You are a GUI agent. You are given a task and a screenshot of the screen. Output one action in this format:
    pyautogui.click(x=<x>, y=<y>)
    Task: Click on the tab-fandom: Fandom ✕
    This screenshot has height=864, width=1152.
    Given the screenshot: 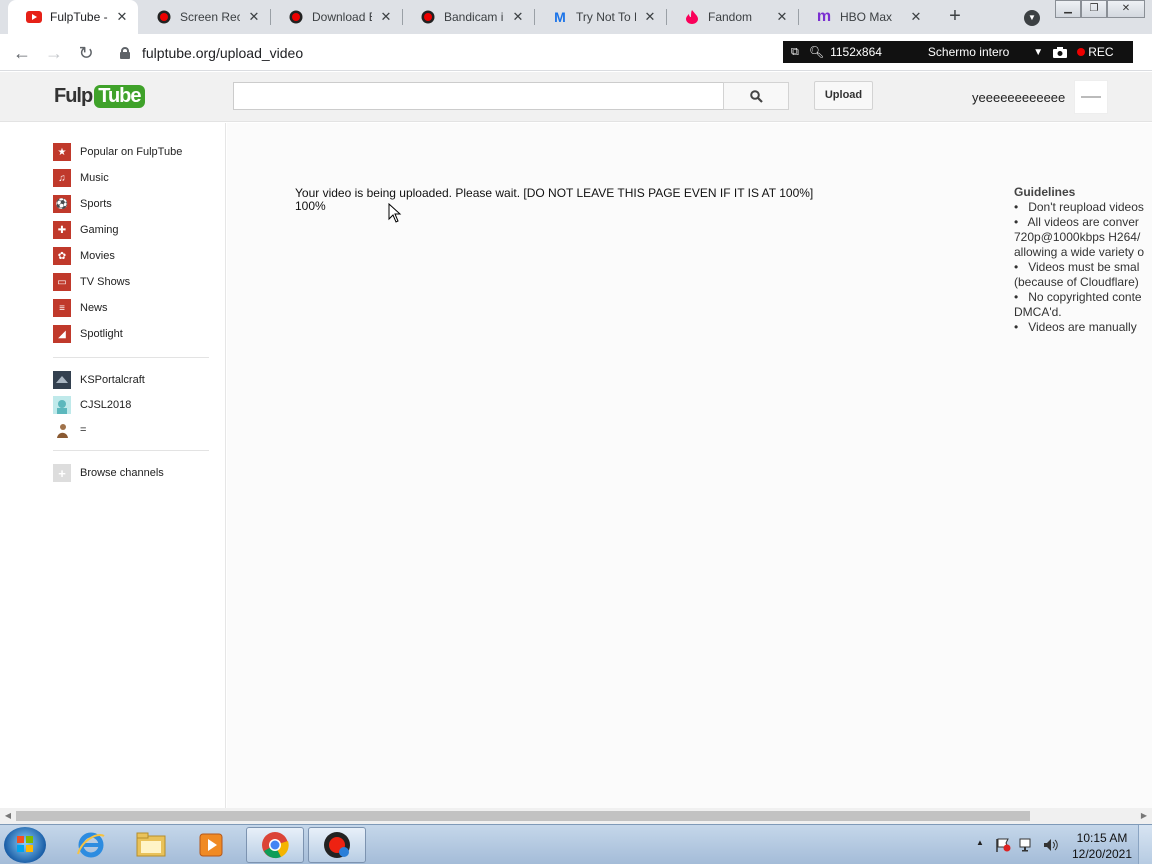 What is the action you would take?
    pyautogui.click(x=732, y=17)
    